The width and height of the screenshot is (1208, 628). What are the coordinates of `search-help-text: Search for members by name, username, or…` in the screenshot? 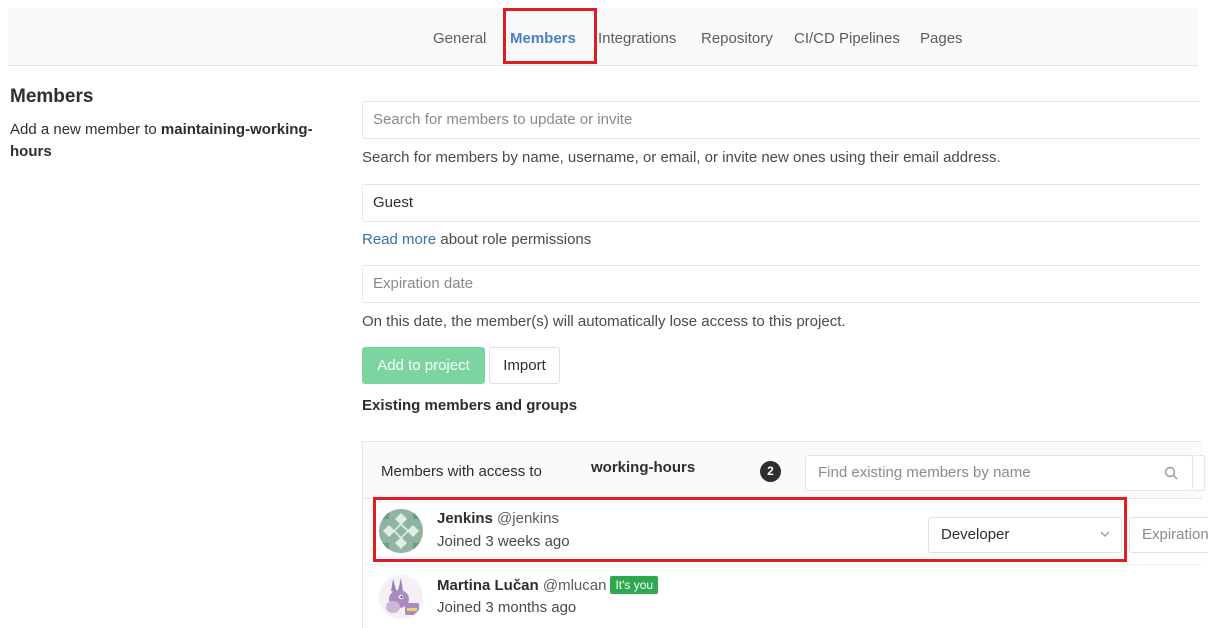 It's located at (681, 157).